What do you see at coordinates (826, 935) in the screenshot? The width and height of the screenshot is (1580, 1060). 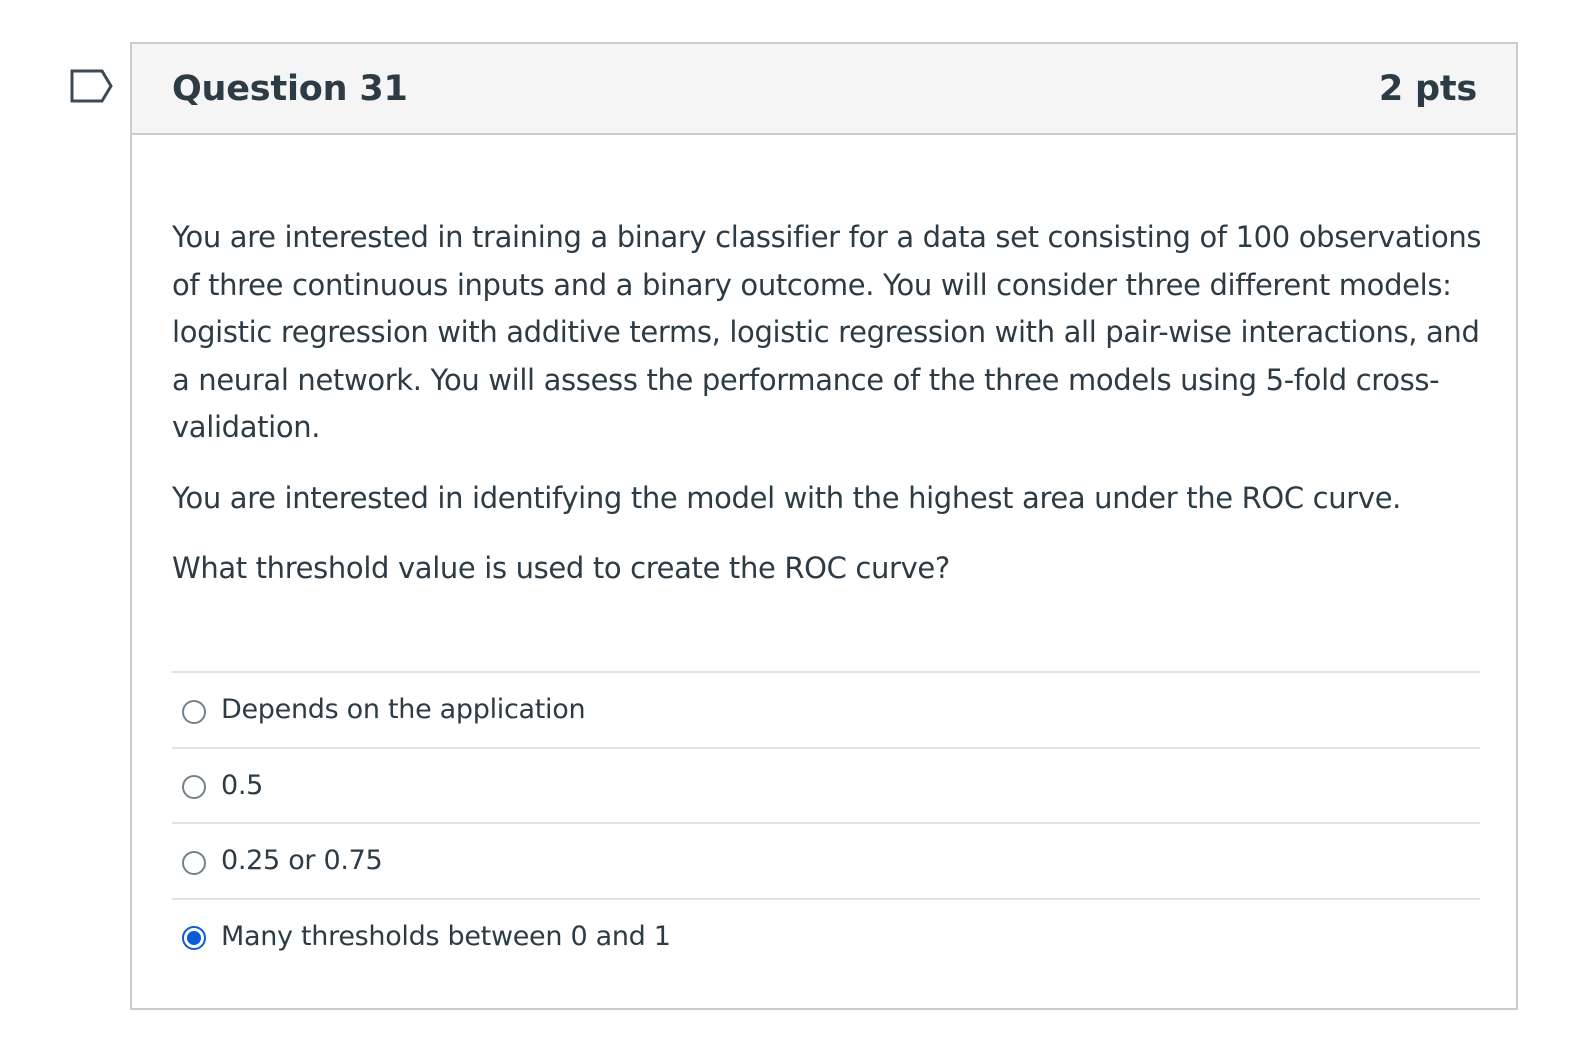 I see `answer-option-selected: Many thresholds between 0 and 1` at bounding box center [826, 935].